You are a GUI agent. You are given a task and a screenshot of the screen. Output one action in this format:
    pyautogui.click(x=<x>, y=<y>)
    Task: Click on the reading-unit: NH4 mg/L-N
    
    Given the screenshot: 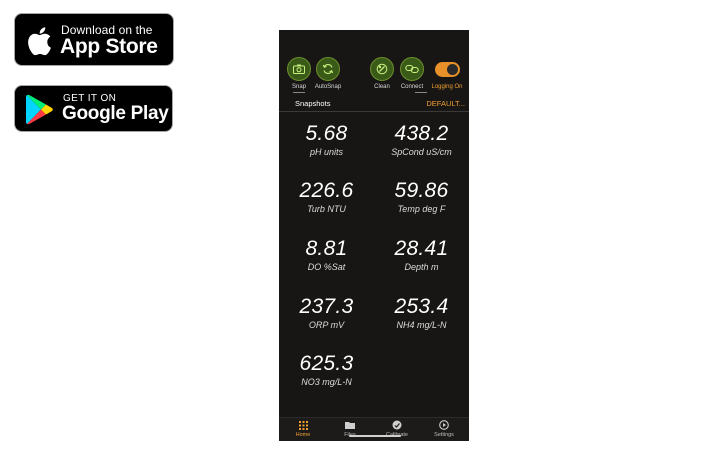 What is the action you would take?
    pyautogui.click(x=421, y=325)
    